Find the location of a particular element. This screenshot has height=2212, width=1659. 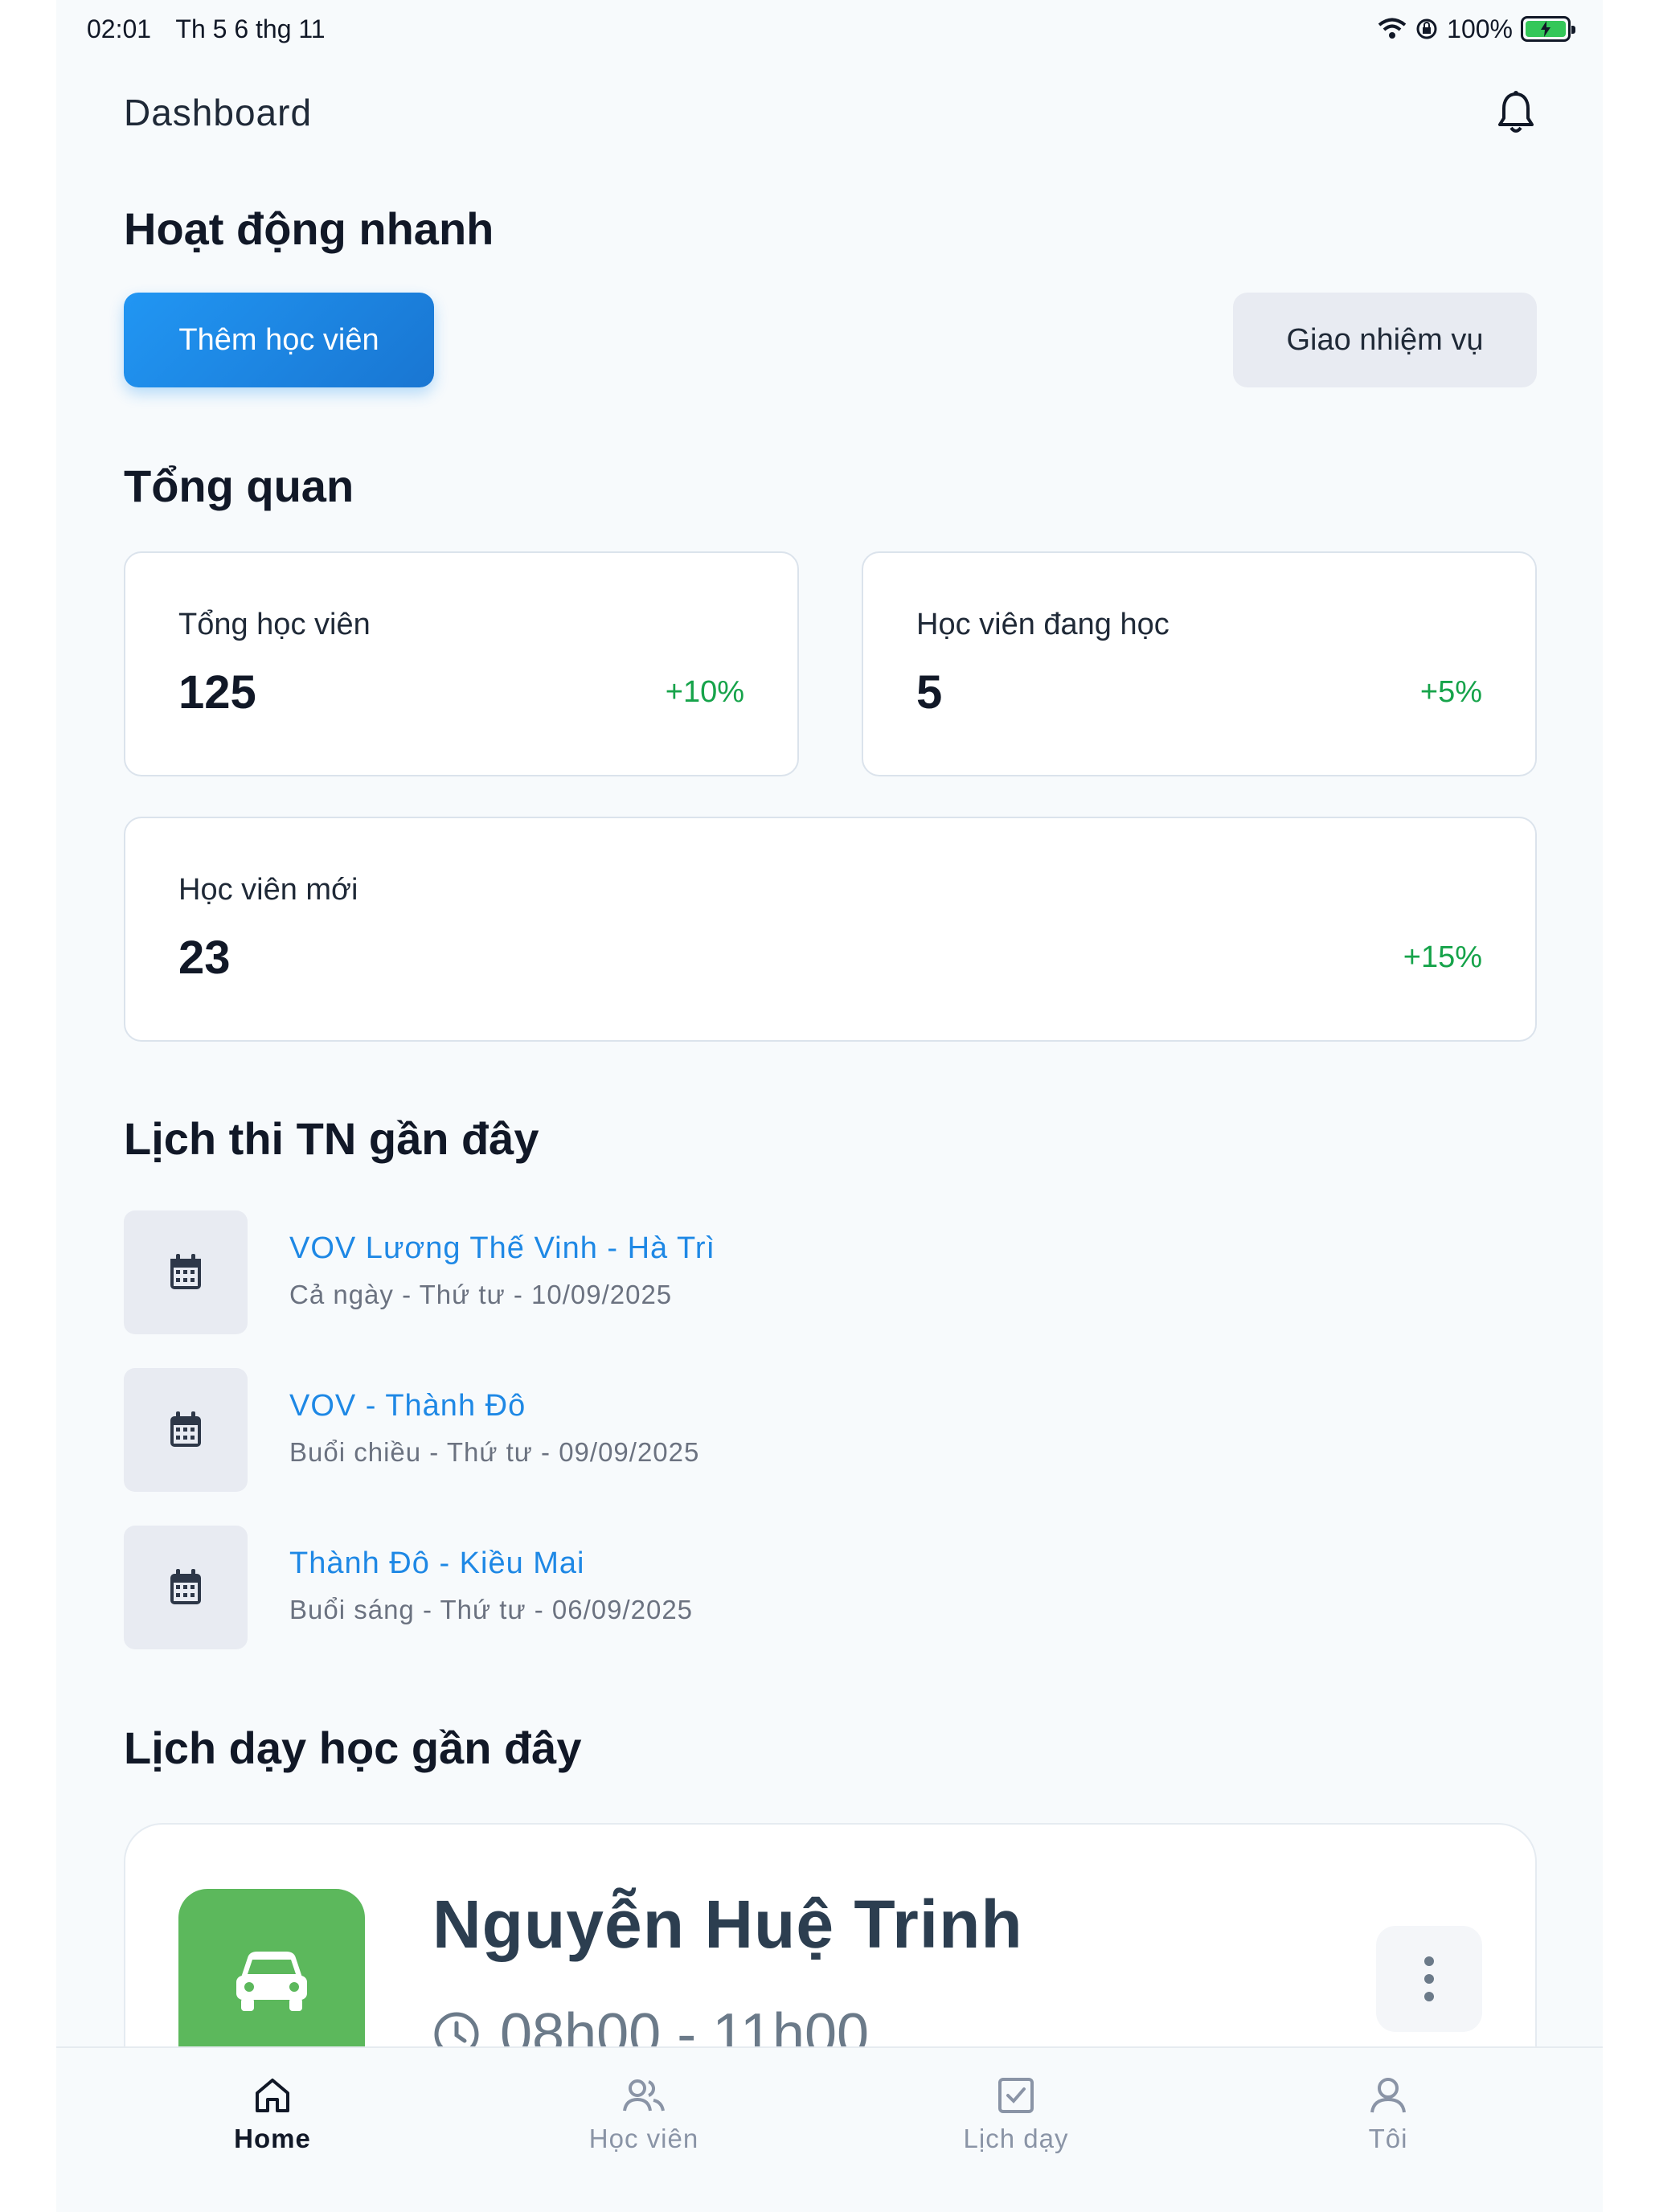

stat-delta: +10% is located at coordinates (704, 692).